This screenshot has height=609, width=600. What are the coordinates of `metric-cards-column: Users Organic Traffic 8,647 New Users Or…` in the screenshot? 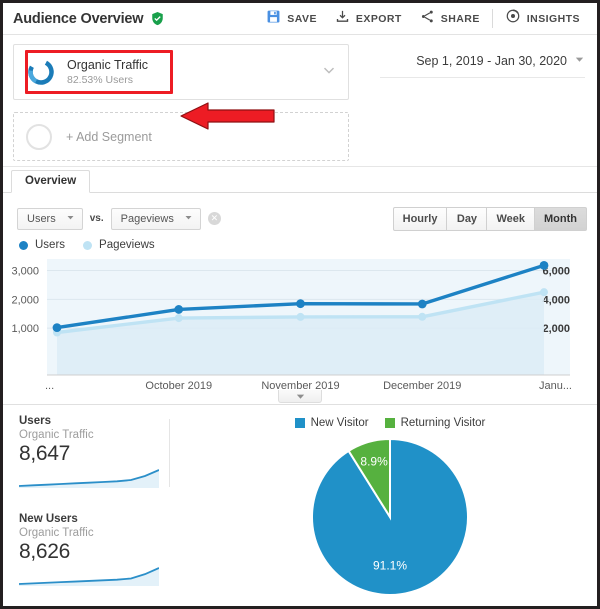 It's located at (93, 500).